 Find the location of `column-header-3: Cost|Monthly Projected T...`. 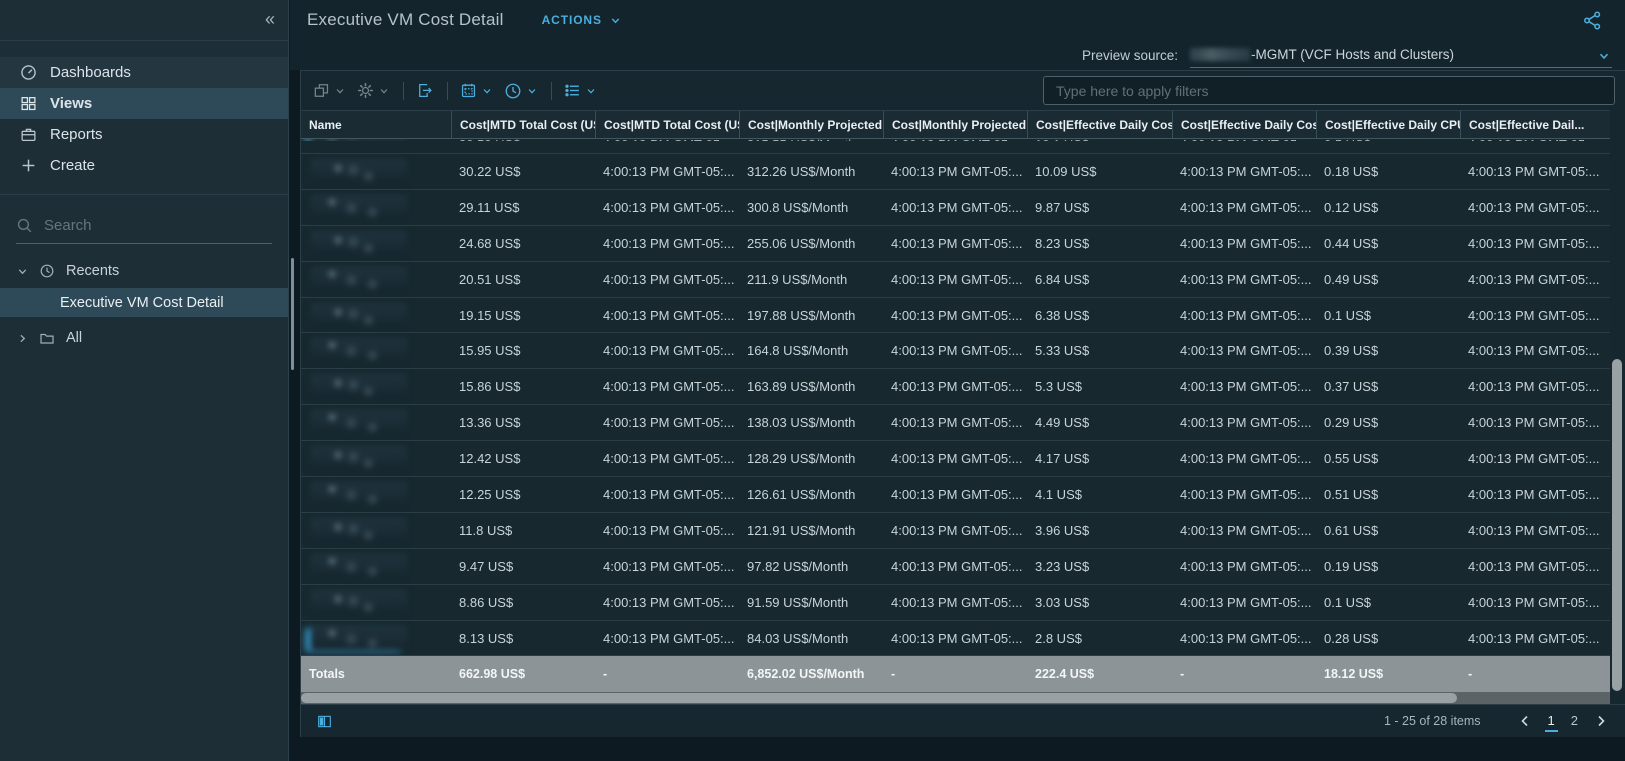

column-header-3: Cost|Monthly Projected T... is located at coordinates (811, 124).